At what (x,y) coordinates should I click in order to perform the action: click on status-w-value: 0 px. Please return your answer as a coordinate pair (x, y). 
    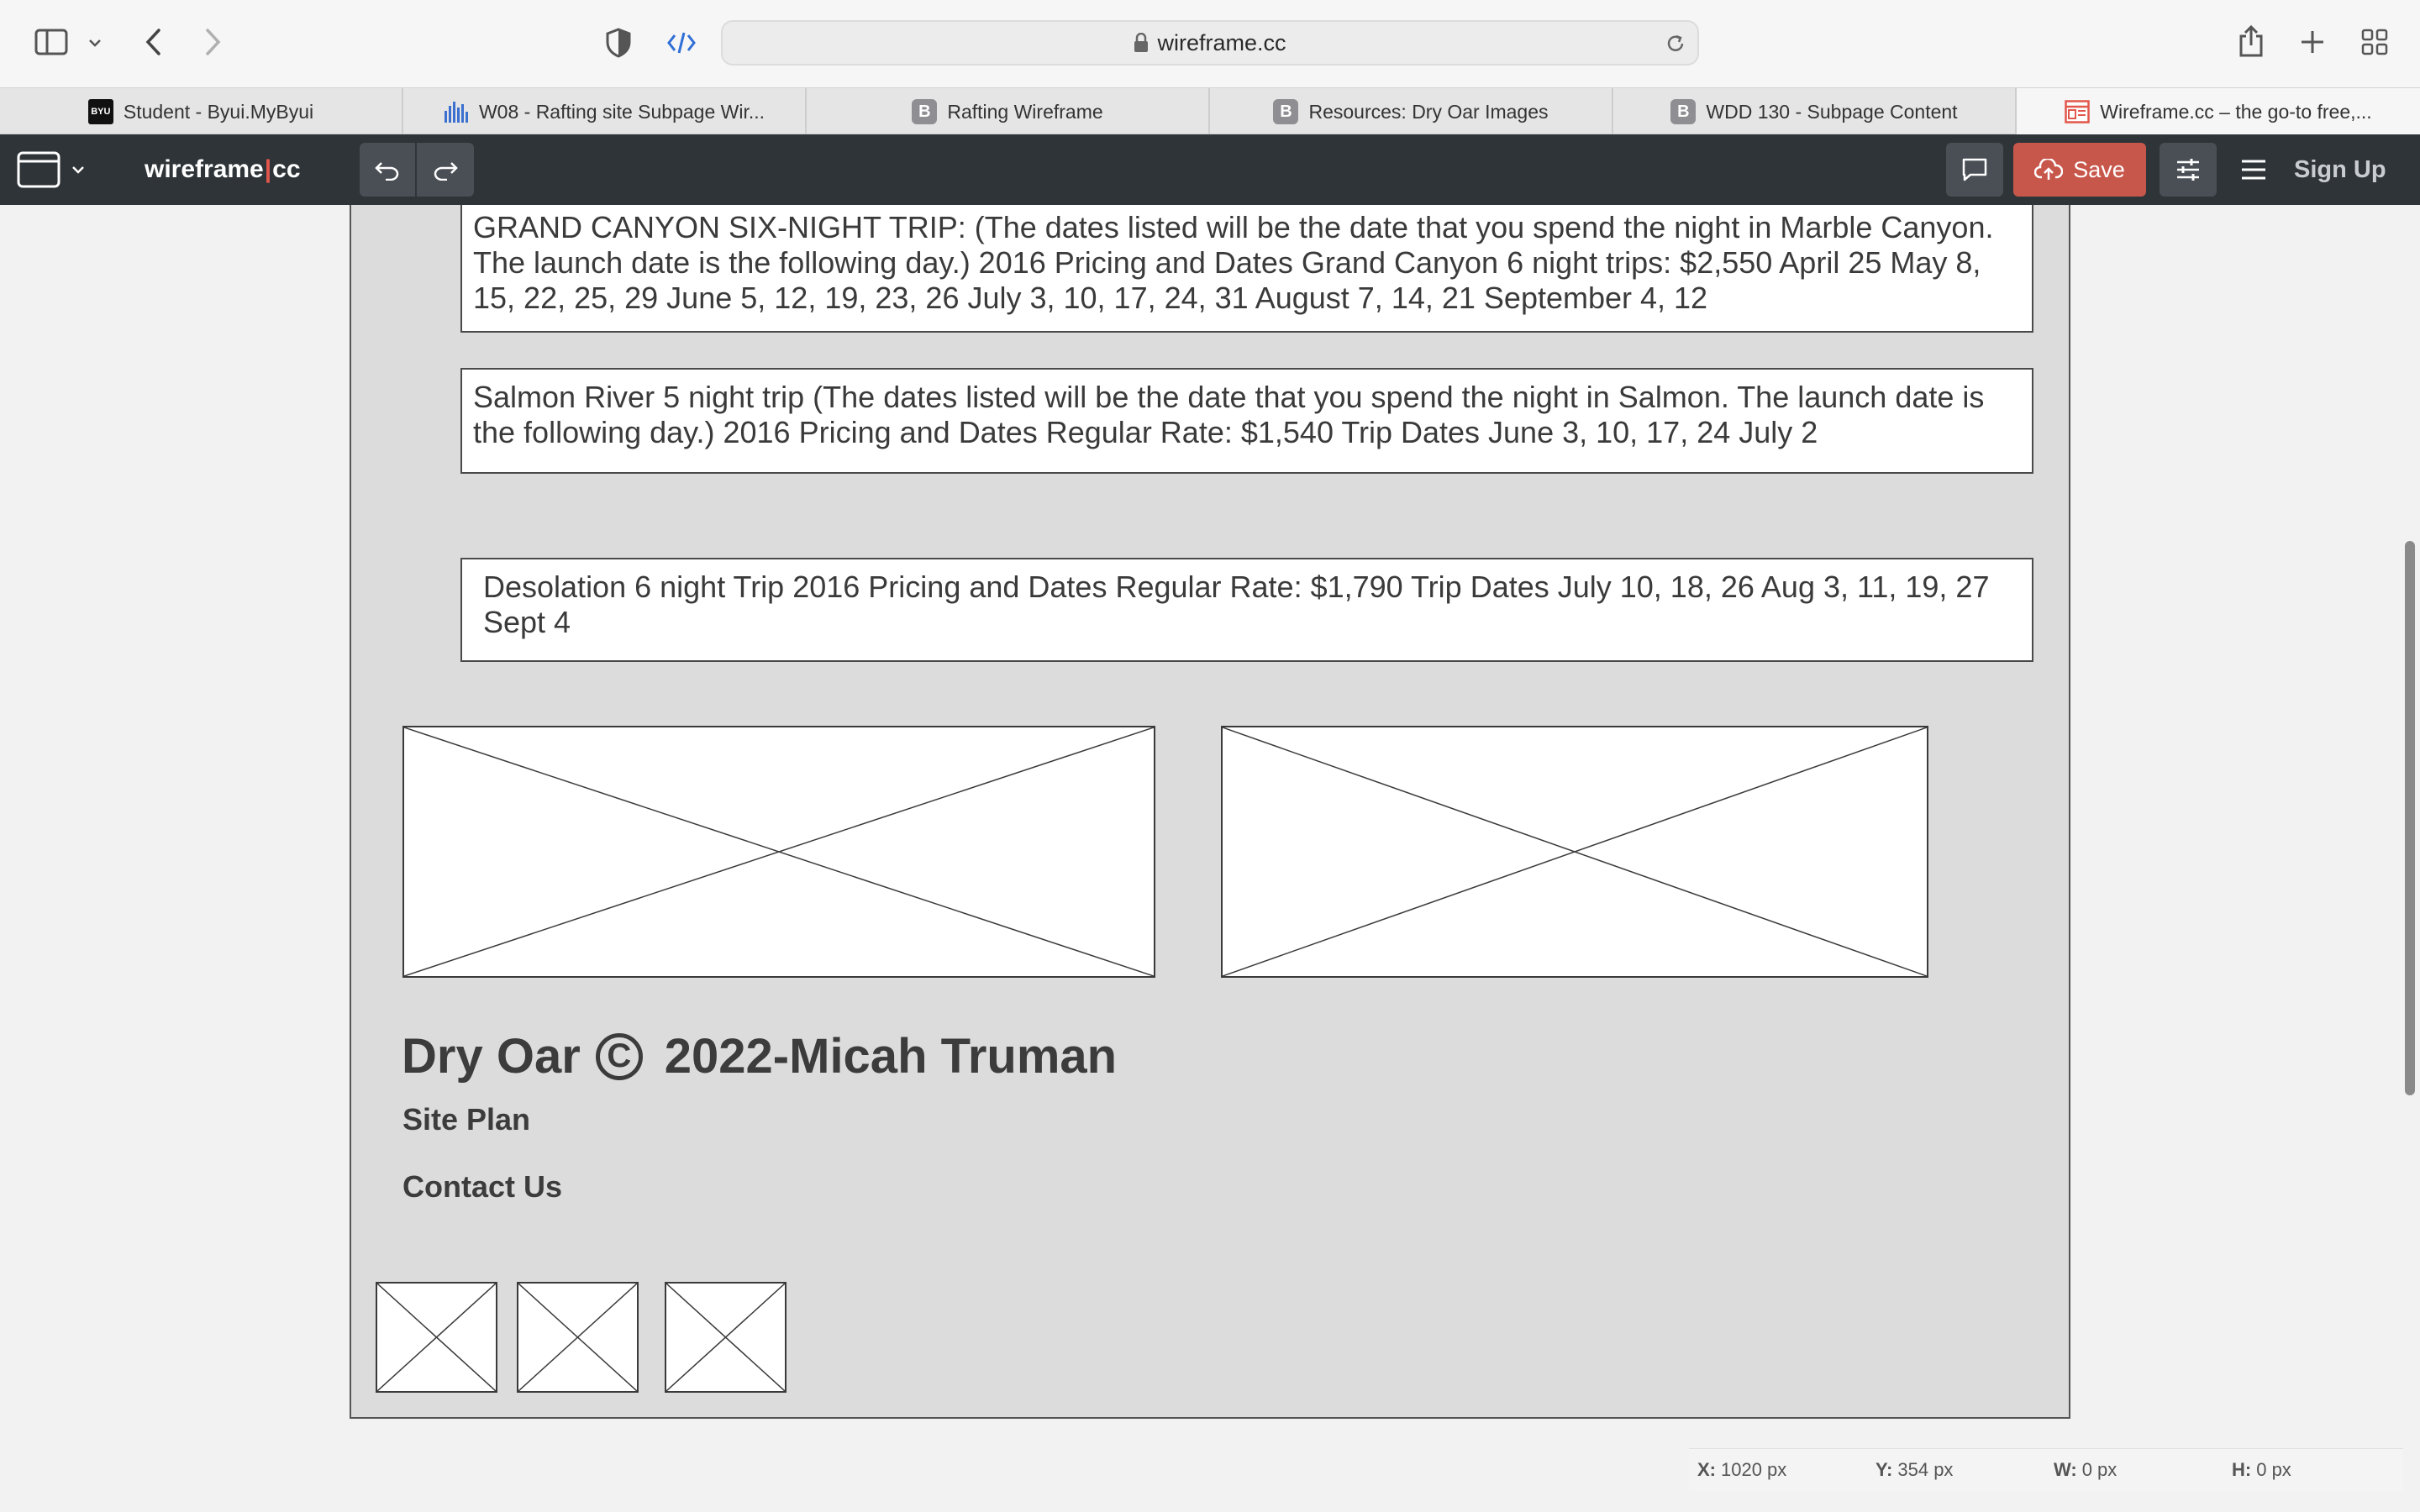
    Looking at the image, I should click on (2099, 1469).